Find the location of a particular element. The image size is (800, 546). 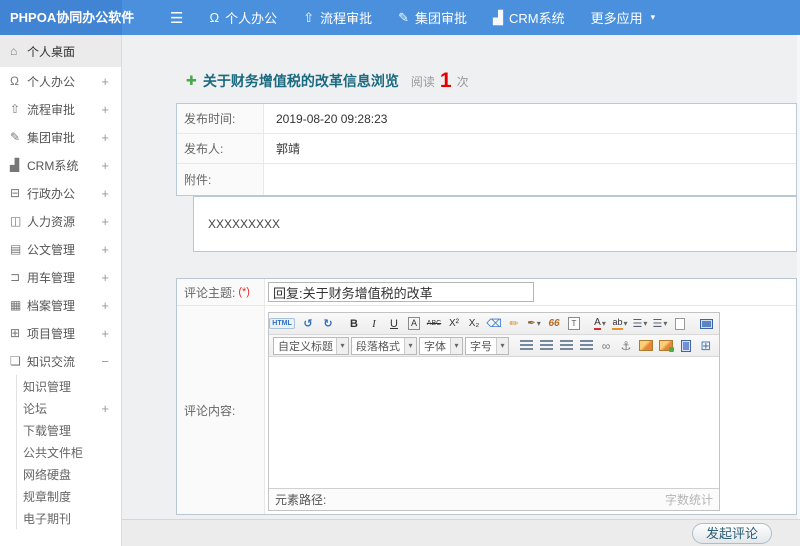

editor-status-bar: 元素路径: 字数统计 is located at coordinates (494, 499).